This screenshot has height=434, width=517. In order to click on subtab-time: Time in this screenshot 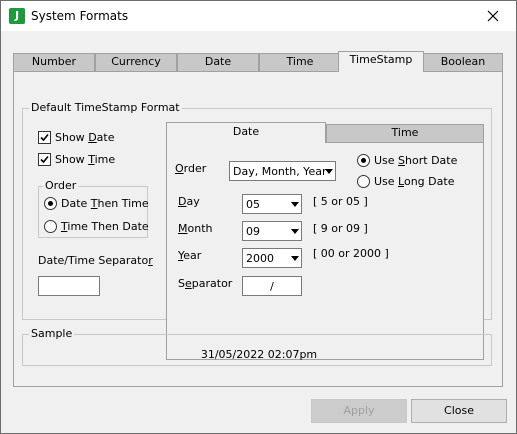, I will do `click(405, 133)`.